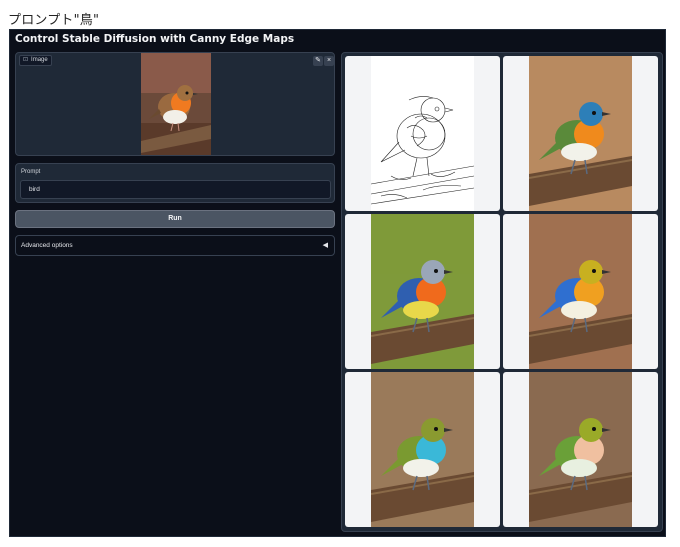 This screenshot has height=547, width=680. Describe the element at coordinates (175, 219) in the screenshot. I see `run-button: Run` at that location.